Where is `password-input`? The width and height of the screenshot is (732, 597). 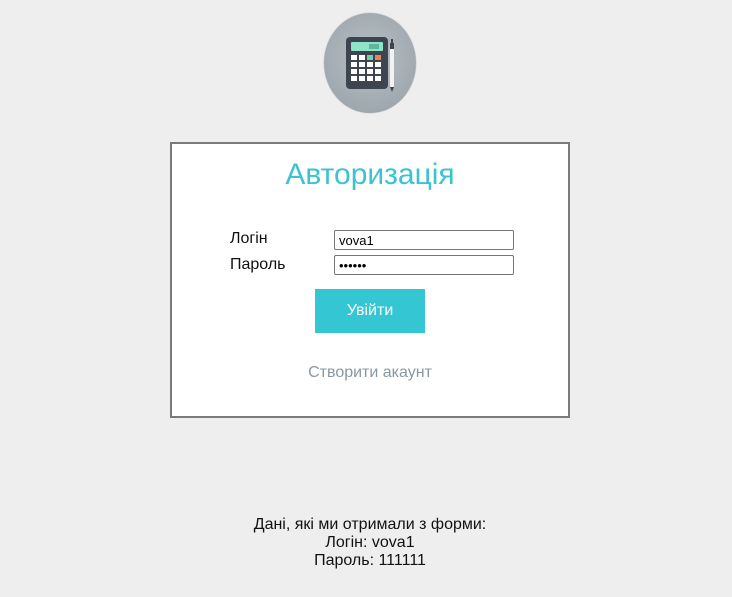 password-input is located at coordinates (424, 265).